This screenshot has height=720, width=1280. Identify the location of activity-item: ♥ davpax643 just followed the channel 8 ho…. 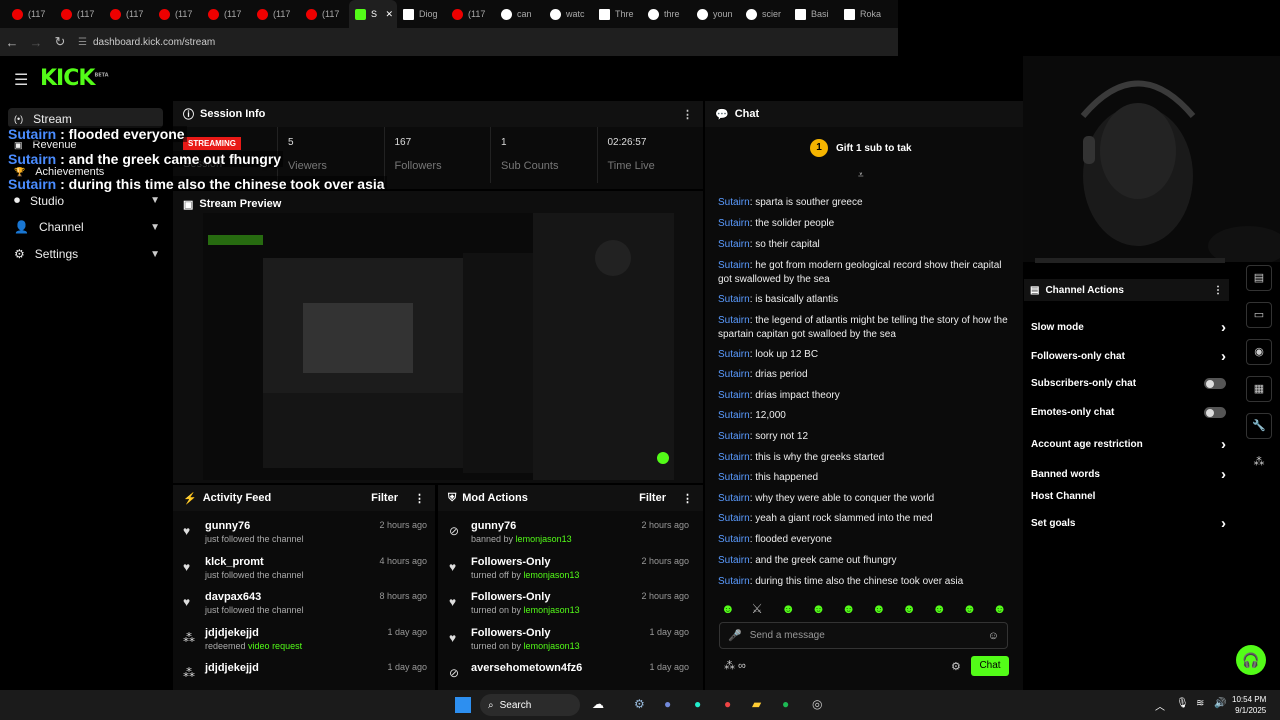
(308, 603).